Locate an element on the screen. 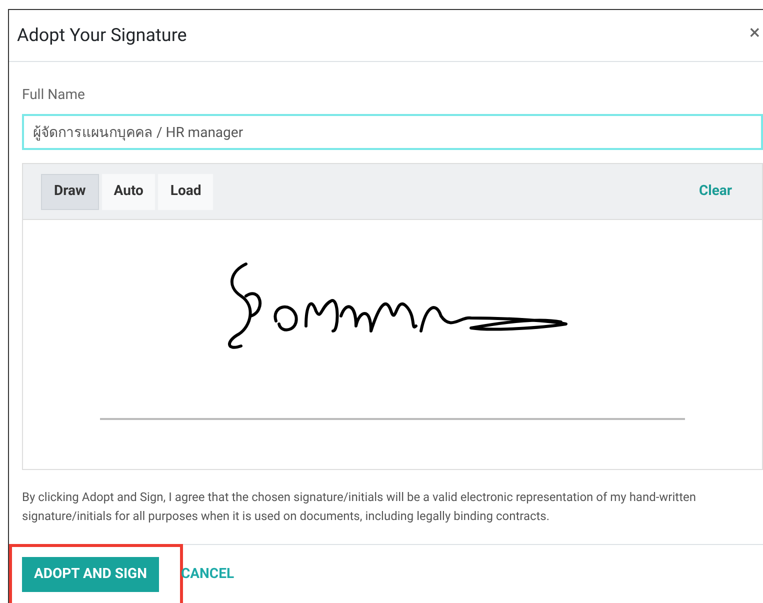 The image size is (763, 603). field-label: Full Name is located at coordinates (54, 95).